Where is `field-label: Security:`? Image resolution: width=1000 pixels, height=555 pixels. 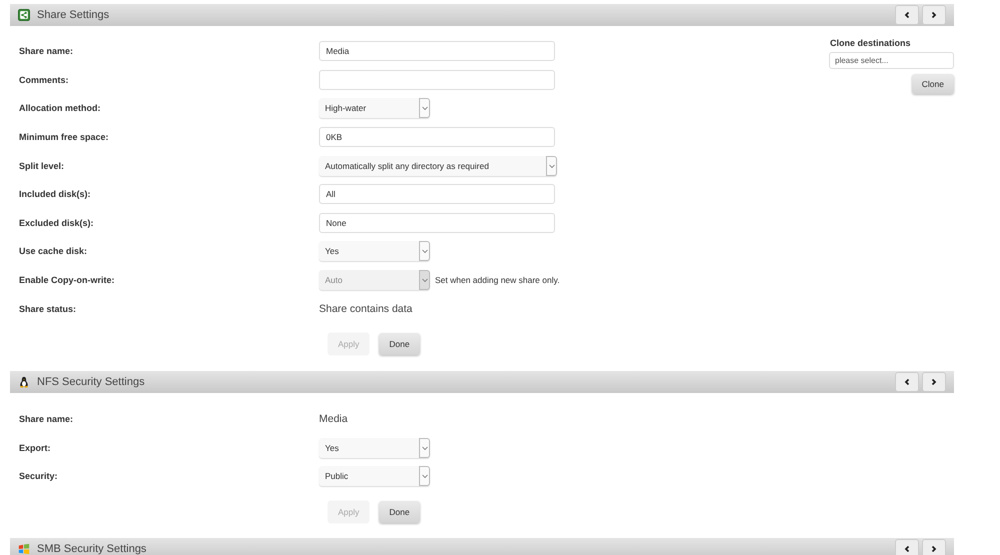
field-label: Security: is located at coordinates (38, 476).